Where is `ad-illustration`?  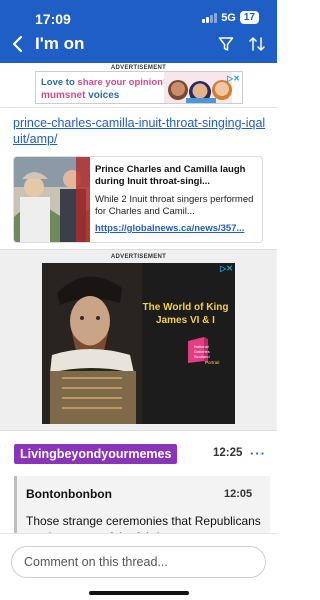
ad-illustration is located at coordinates (198, 87).